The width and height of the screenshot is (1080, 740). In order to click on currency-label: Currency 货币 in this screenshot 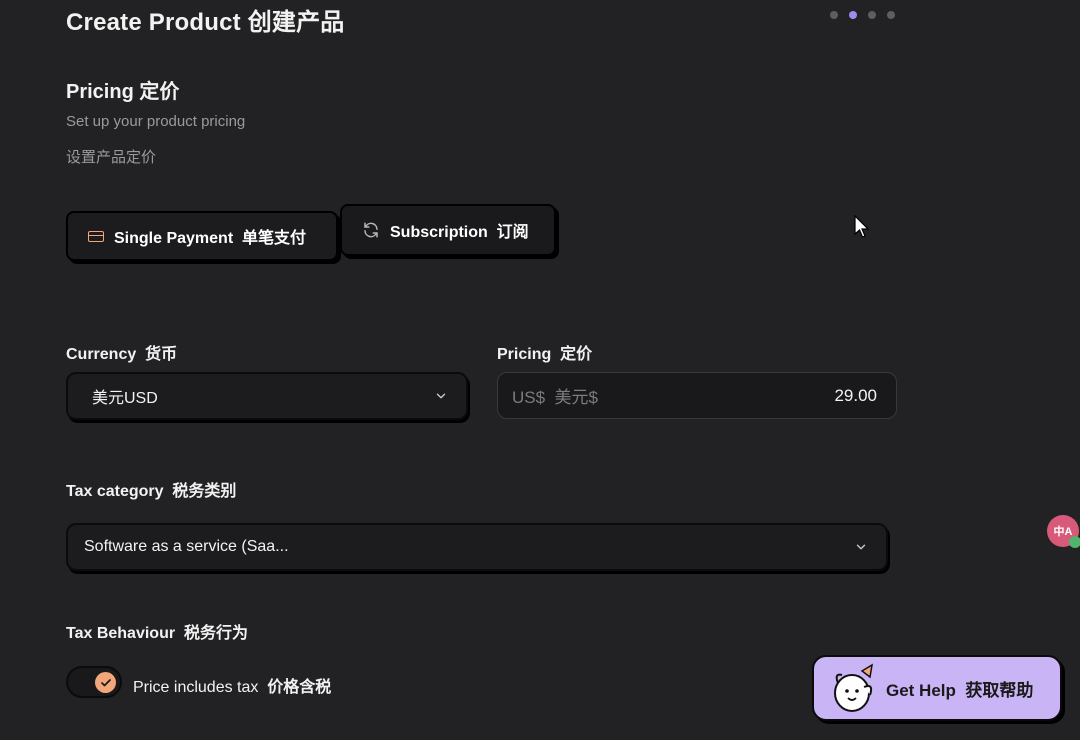, I will do `click(122, 354)`.